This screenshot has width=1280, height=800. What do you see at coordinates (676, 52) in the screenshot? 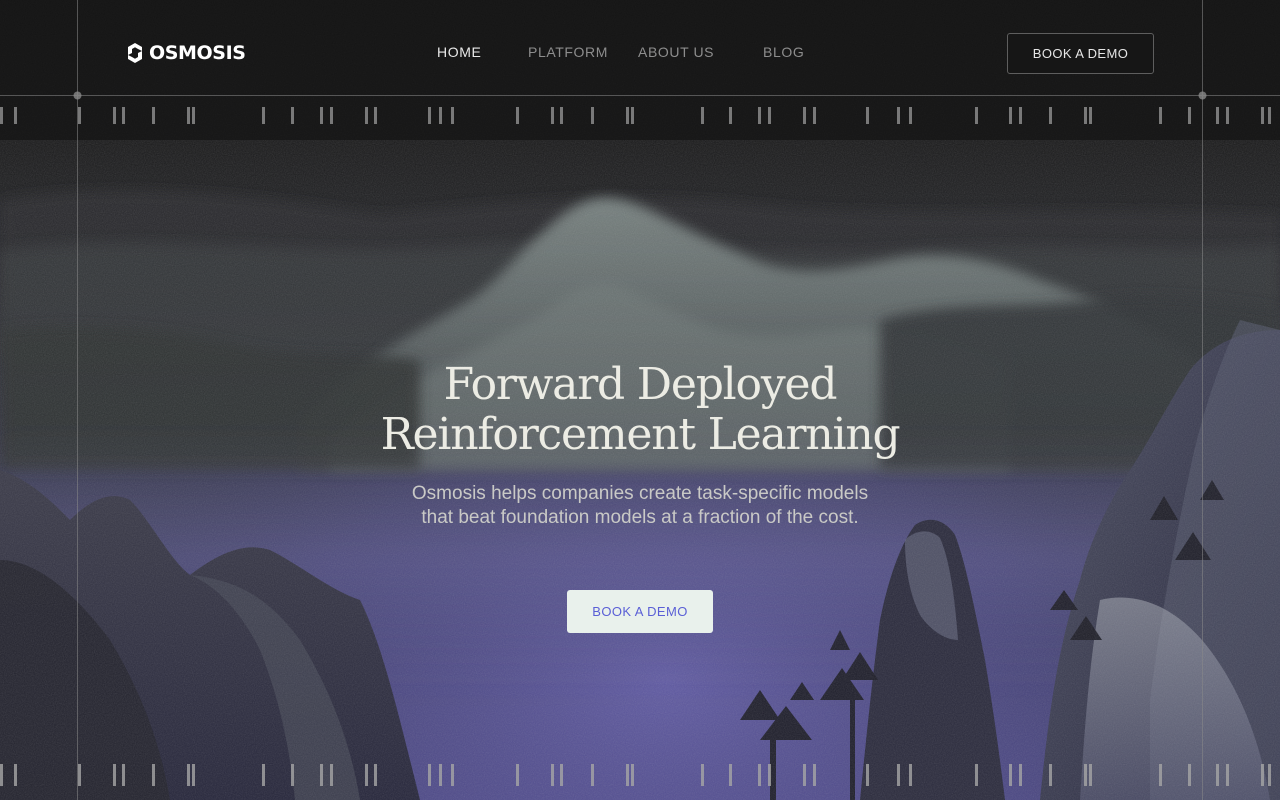
I see `nav-item-about-us: ABOUT US` at bounding box center [676, 52].